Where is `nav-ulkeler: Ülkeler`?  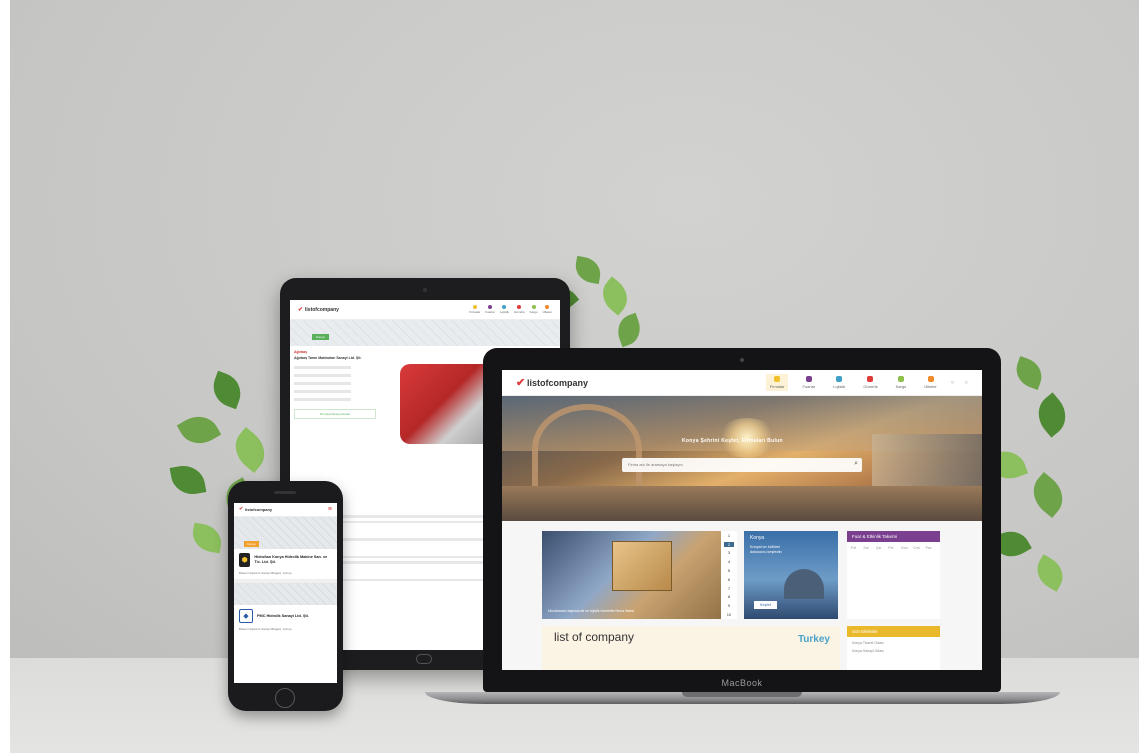 nav-ulkeler: Ülkeler is located at coordinates (930, 382).